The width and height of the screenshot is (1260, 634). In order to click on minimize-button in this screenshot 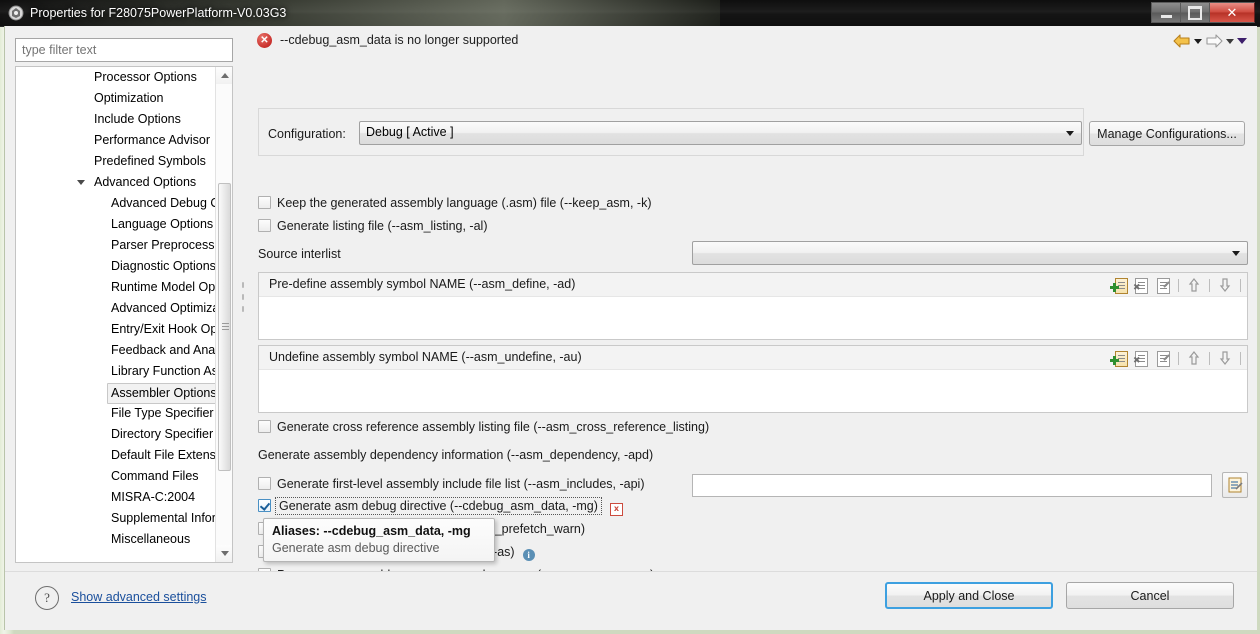, I will do `click(1165, 12)`.